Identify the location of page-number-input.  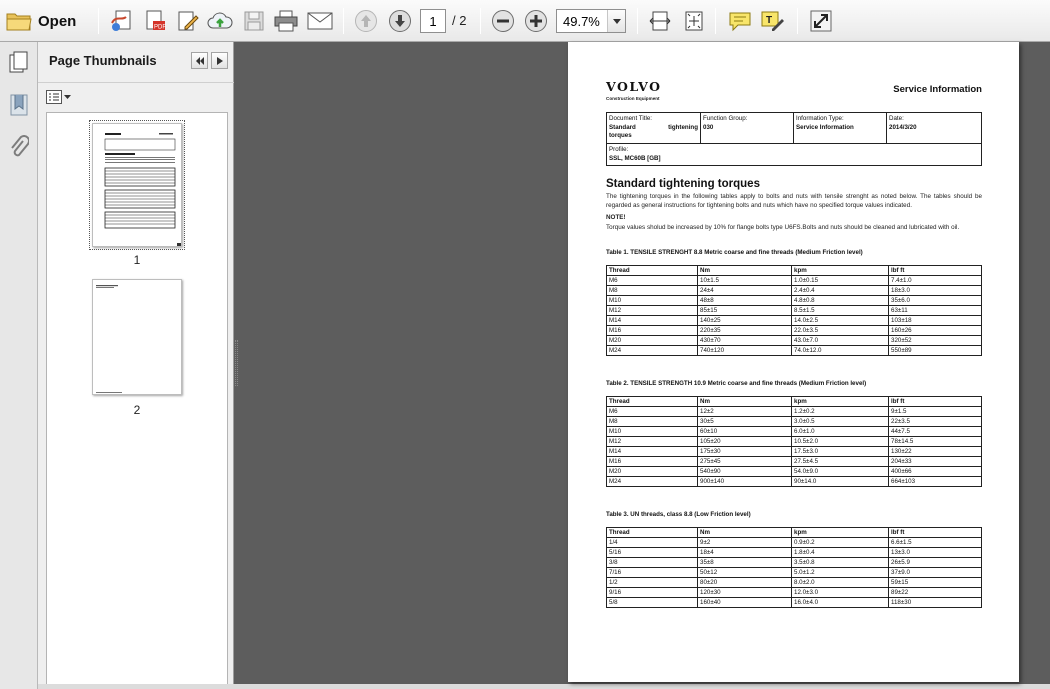
(433, 21).